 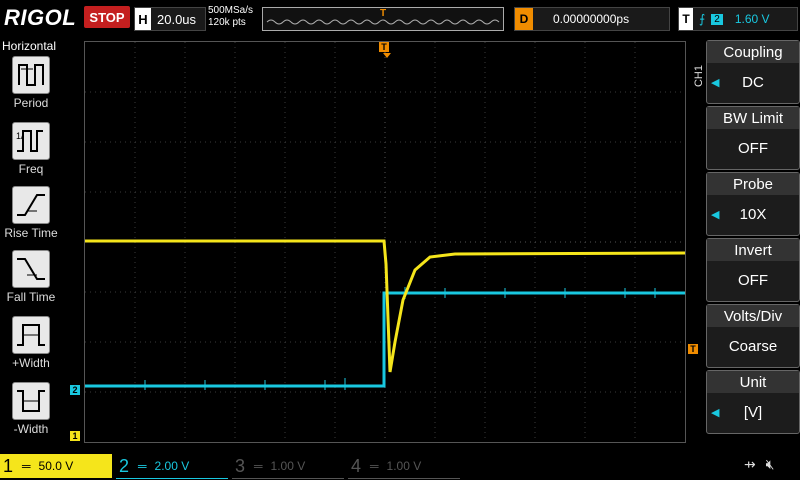 What do you see at coordinates (123, 465) in the screenshot?
I see `ch2-number: 2` at bounding box center [123, 465].